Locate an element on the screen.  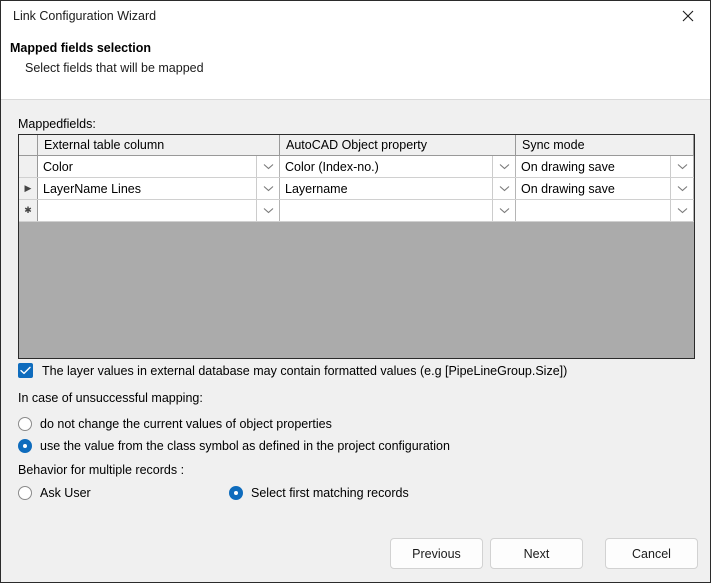
radio-select-first-matching is located at coordinates (236, 493).